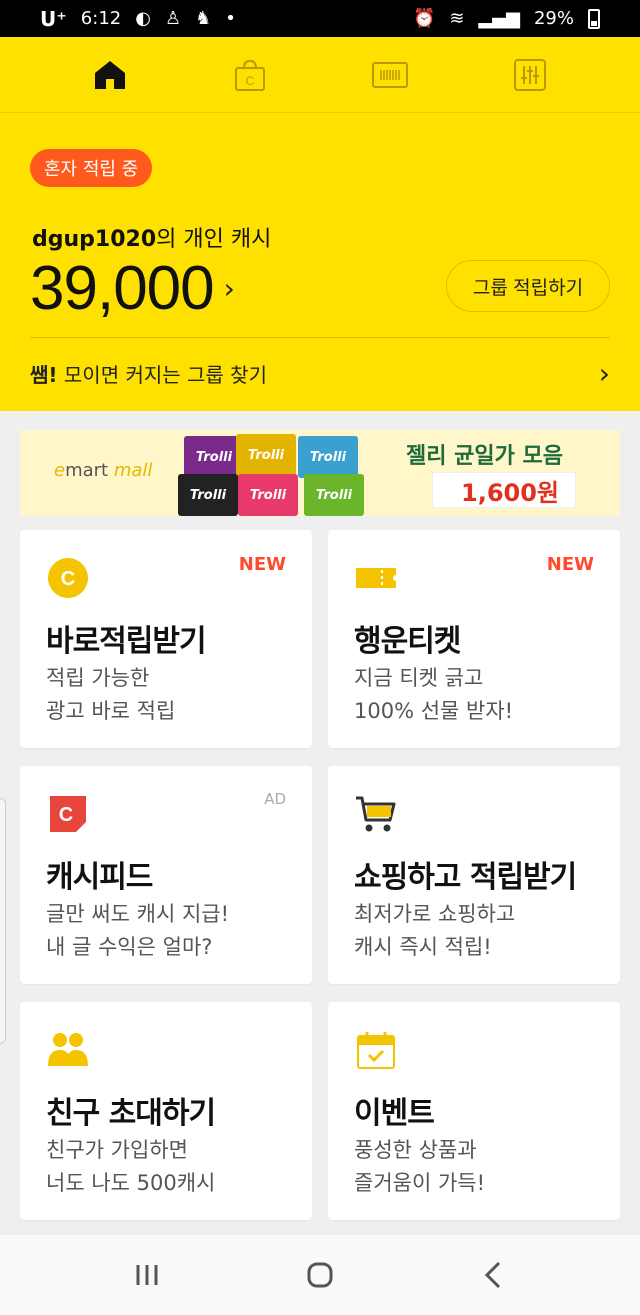 This screenshot has width=640, height=1315. I want to click on barcode-icon, so click(390, 74).